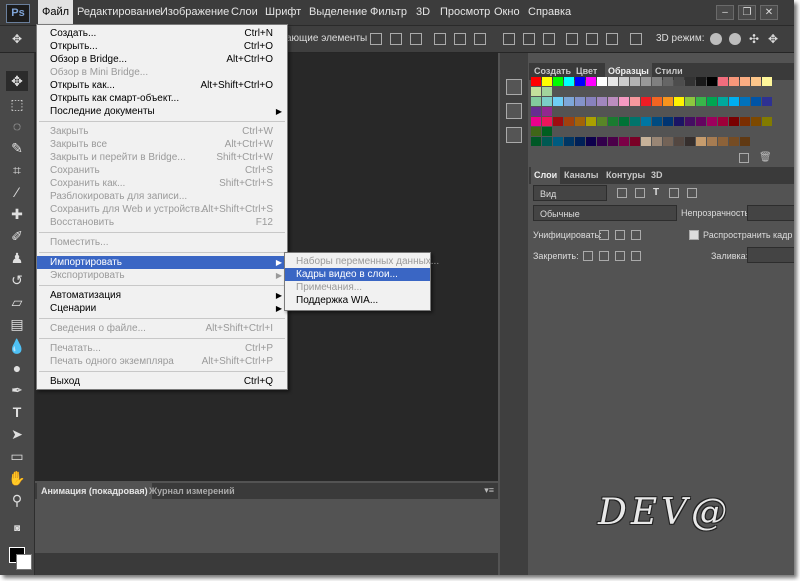 Image resolution: width=800 pixels, height=581 pixels. Describe the element at coordinates (162, 308) in the screenshot. I see `menu-item-scripts: Сценарии ▶` at that location.